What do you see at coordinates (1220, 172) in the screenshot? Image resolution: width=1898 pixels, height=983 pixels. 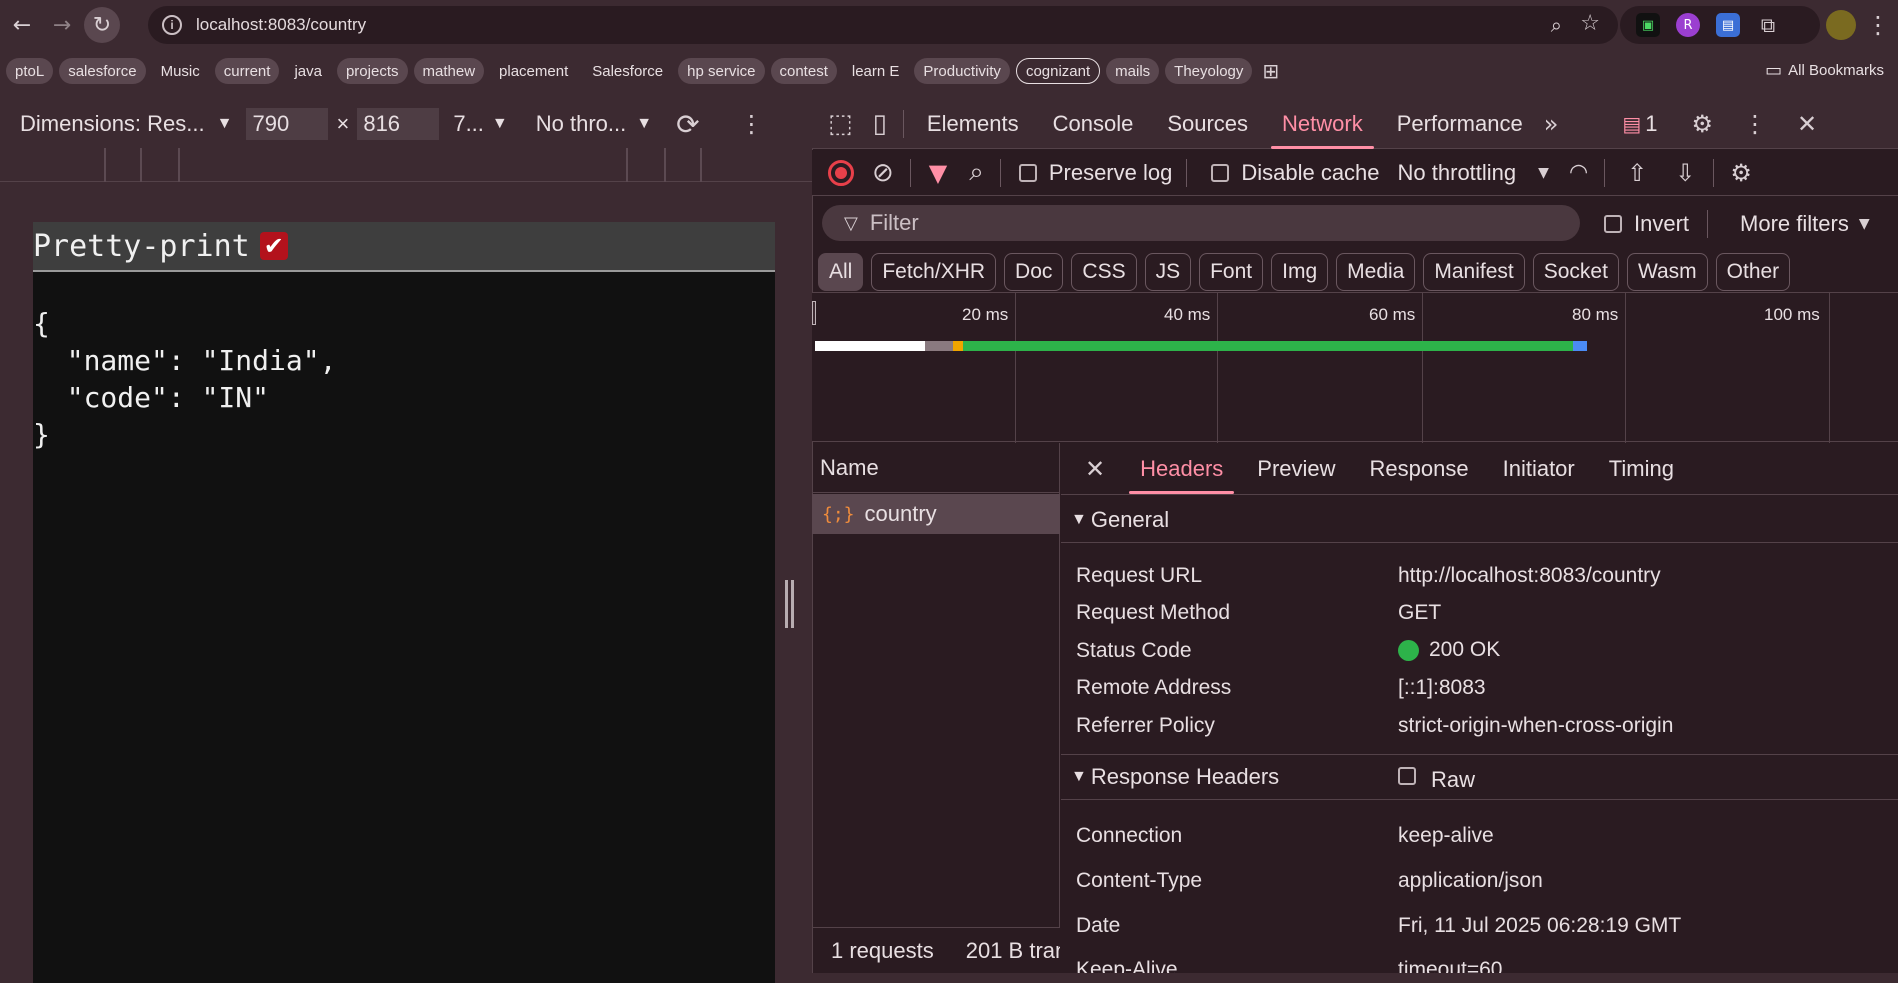 I see `disable-cache-checkbox` at bounding box center [1220, 172].